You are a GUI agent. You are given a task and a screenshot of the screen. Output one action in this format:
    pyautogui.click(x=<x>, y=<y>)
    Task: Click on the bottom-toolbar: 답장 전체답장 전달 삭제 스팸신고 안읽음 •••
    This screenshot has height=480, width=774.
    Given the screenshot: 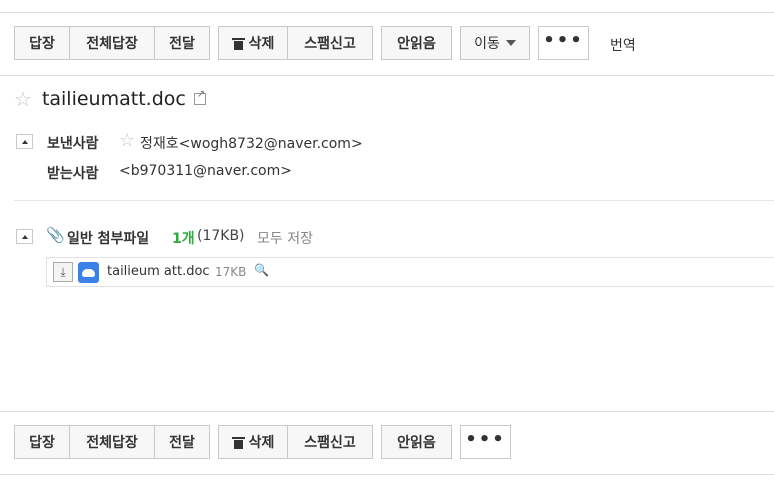 What is the action you would take?
    pyautogui.click(x=262, y=442)
    